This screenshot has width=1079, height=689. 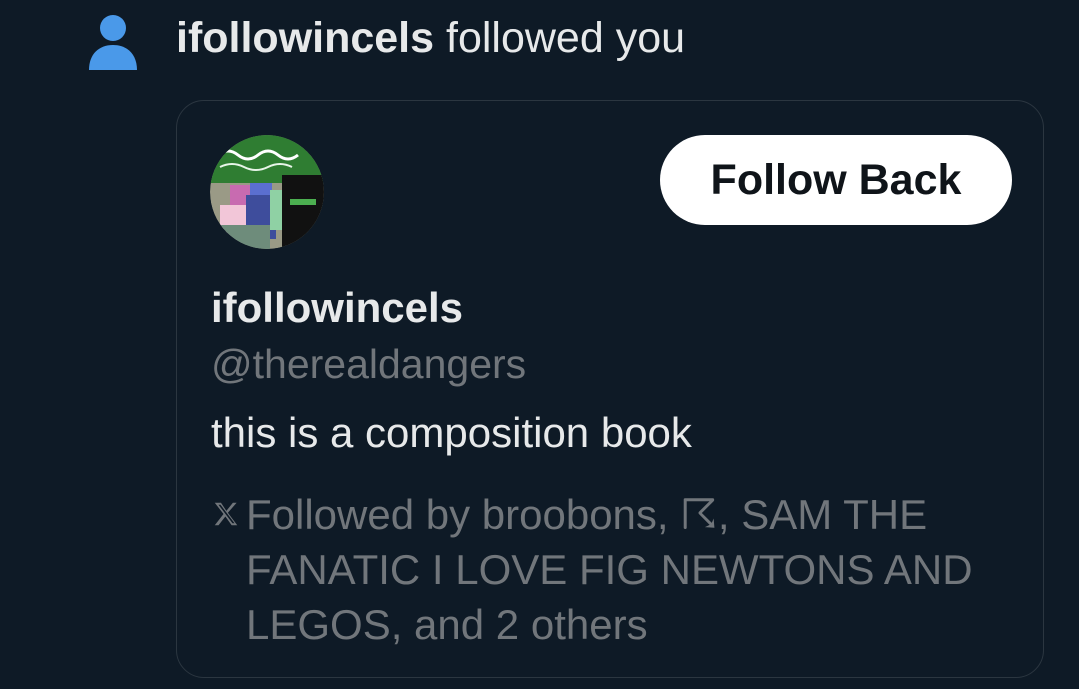 I want to click on notification-text: ifollowincels followed you, so click(x=430, y=38).